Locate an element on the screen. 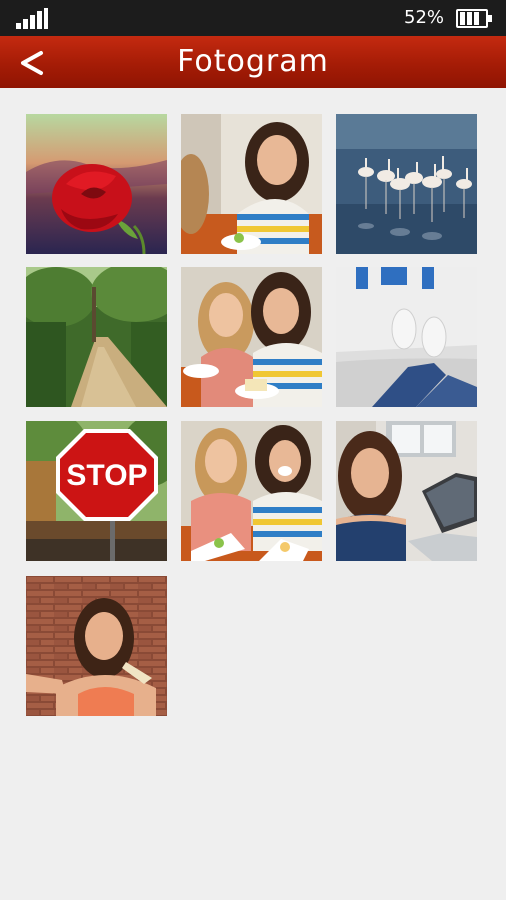 Image resolution: width=506 pixels, height=900 pixels. photo-thumbnail-two-women-selfie is located at coordinates (251, 337).